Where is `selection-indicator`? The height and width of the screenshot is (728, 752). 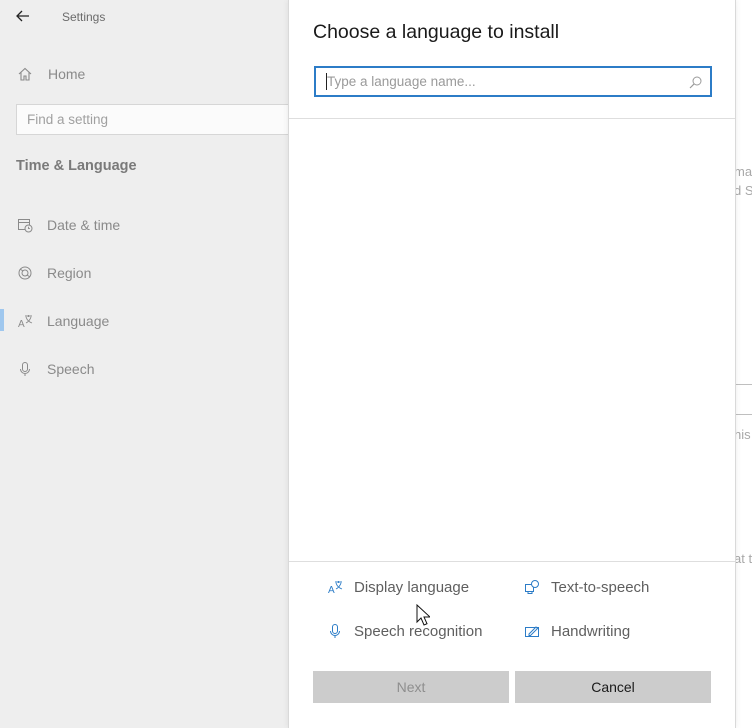
selection-indicator is located at coordinates (2, 320).